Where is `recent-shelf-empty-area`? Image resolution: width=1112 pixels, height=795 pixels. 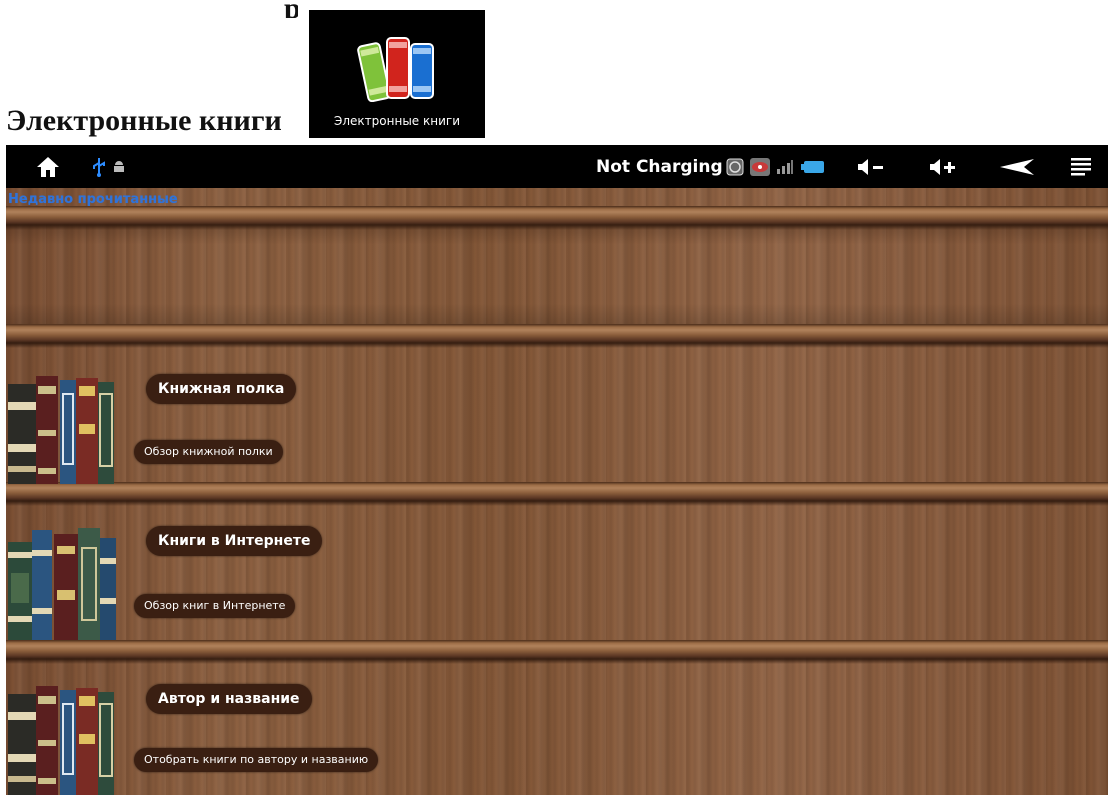
recent-shelf-empty-area is located at coordinates (557, 278).